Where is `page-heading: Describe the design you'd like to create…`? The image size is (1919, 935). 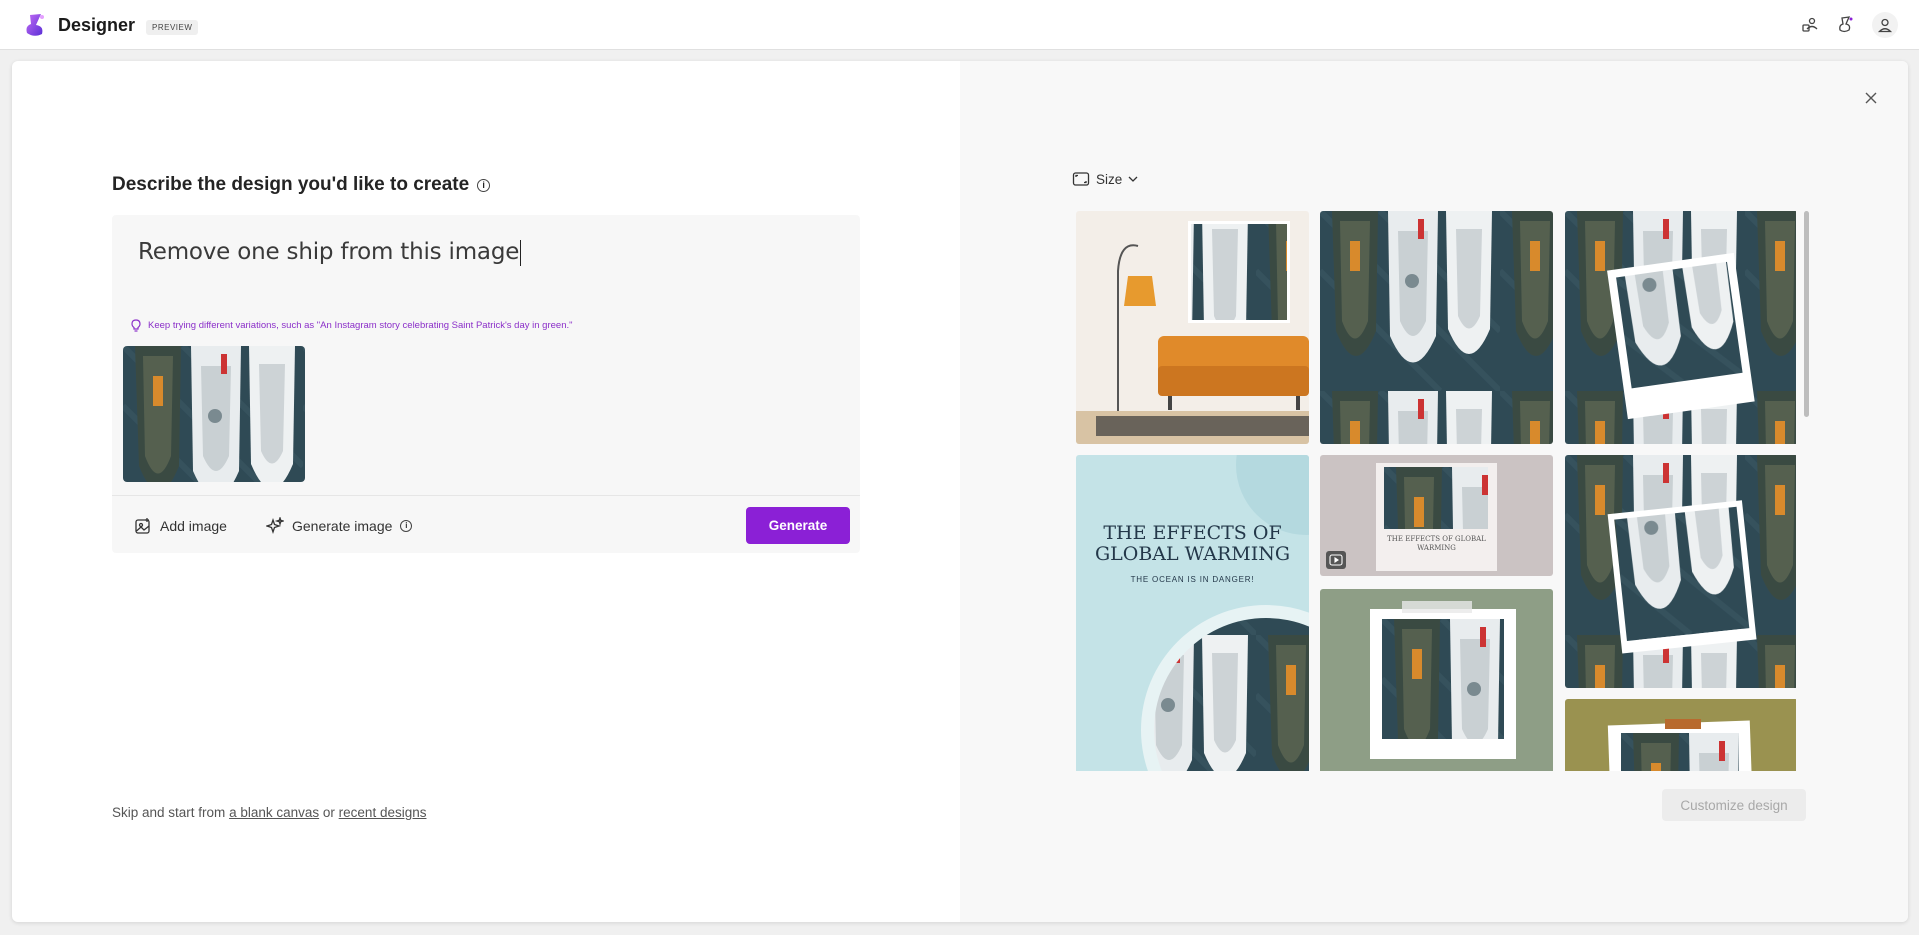
page-heading: Describe the design you'd like to create… is located at coordinates (301, 185).